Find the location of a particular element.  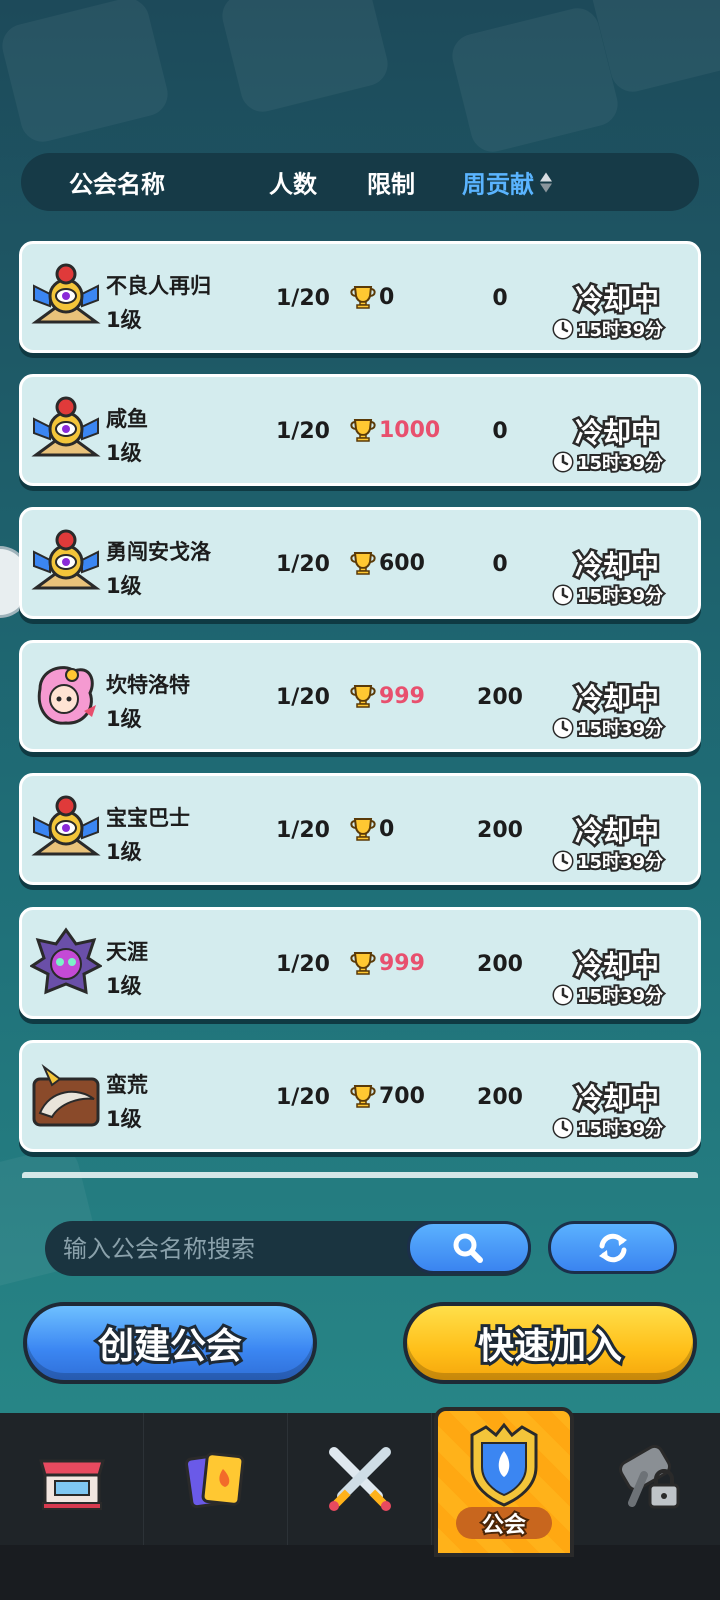

nav-cards is located at coordinates (216, 1479).